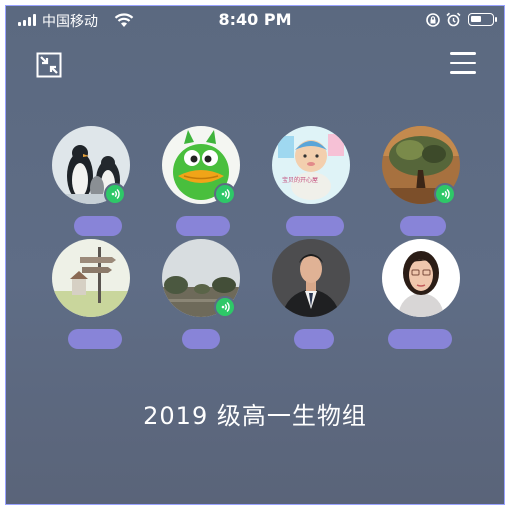  I want to click on battery-icon, so click(482, 19).